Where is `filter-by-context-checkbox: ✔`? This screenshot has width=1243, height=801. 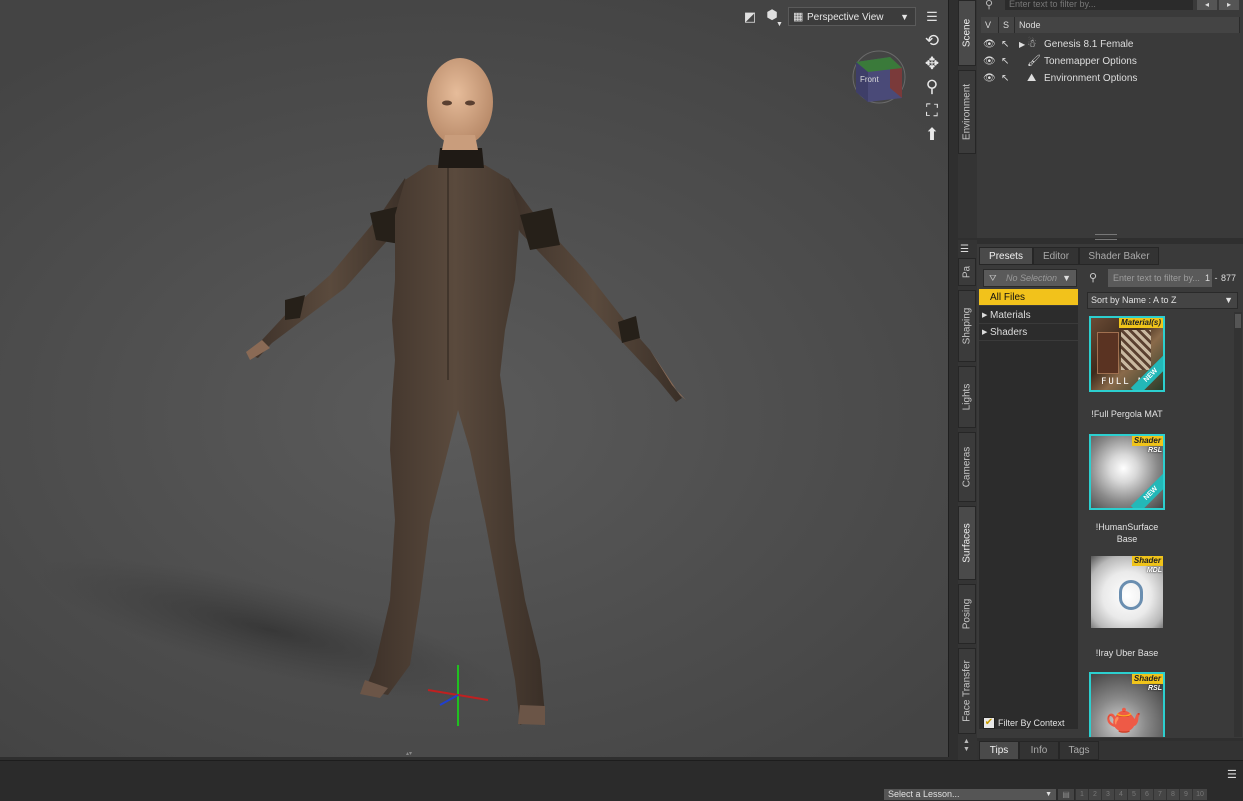 filter-by-context-checkbox: ✔ is located at coordinates (989, 723).